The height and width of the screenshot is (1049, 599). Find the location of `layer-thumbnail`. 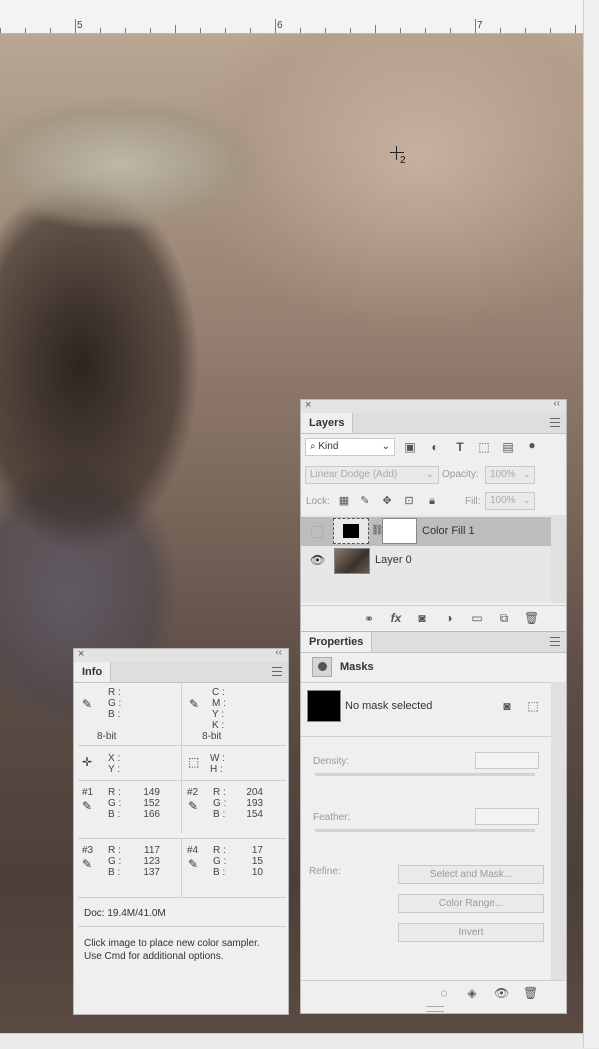

layer-thumbnail is located at coordinates (352, 561).